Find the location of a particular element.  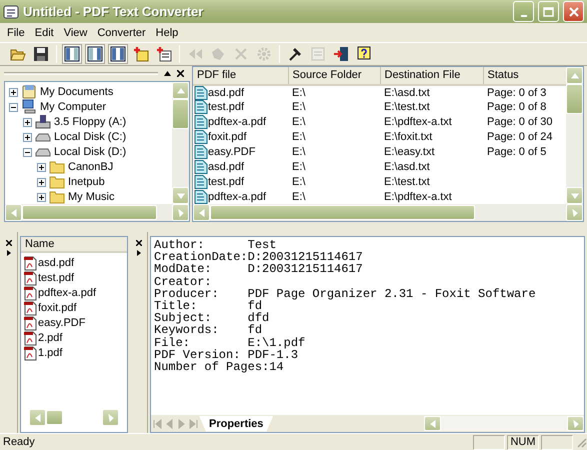

column-header: PDF file is located at coordinates (240, 75).